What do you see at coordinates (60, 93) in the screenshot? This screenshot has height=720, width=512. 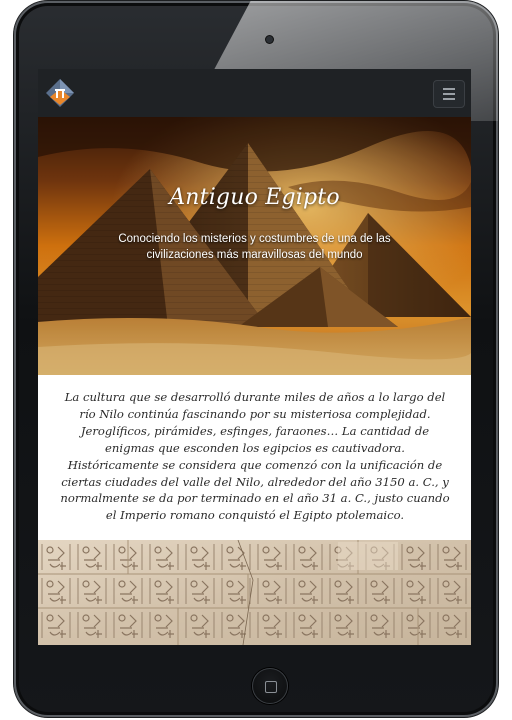 I see `pyramid-logo-icon` at bounding box center [60, 93].